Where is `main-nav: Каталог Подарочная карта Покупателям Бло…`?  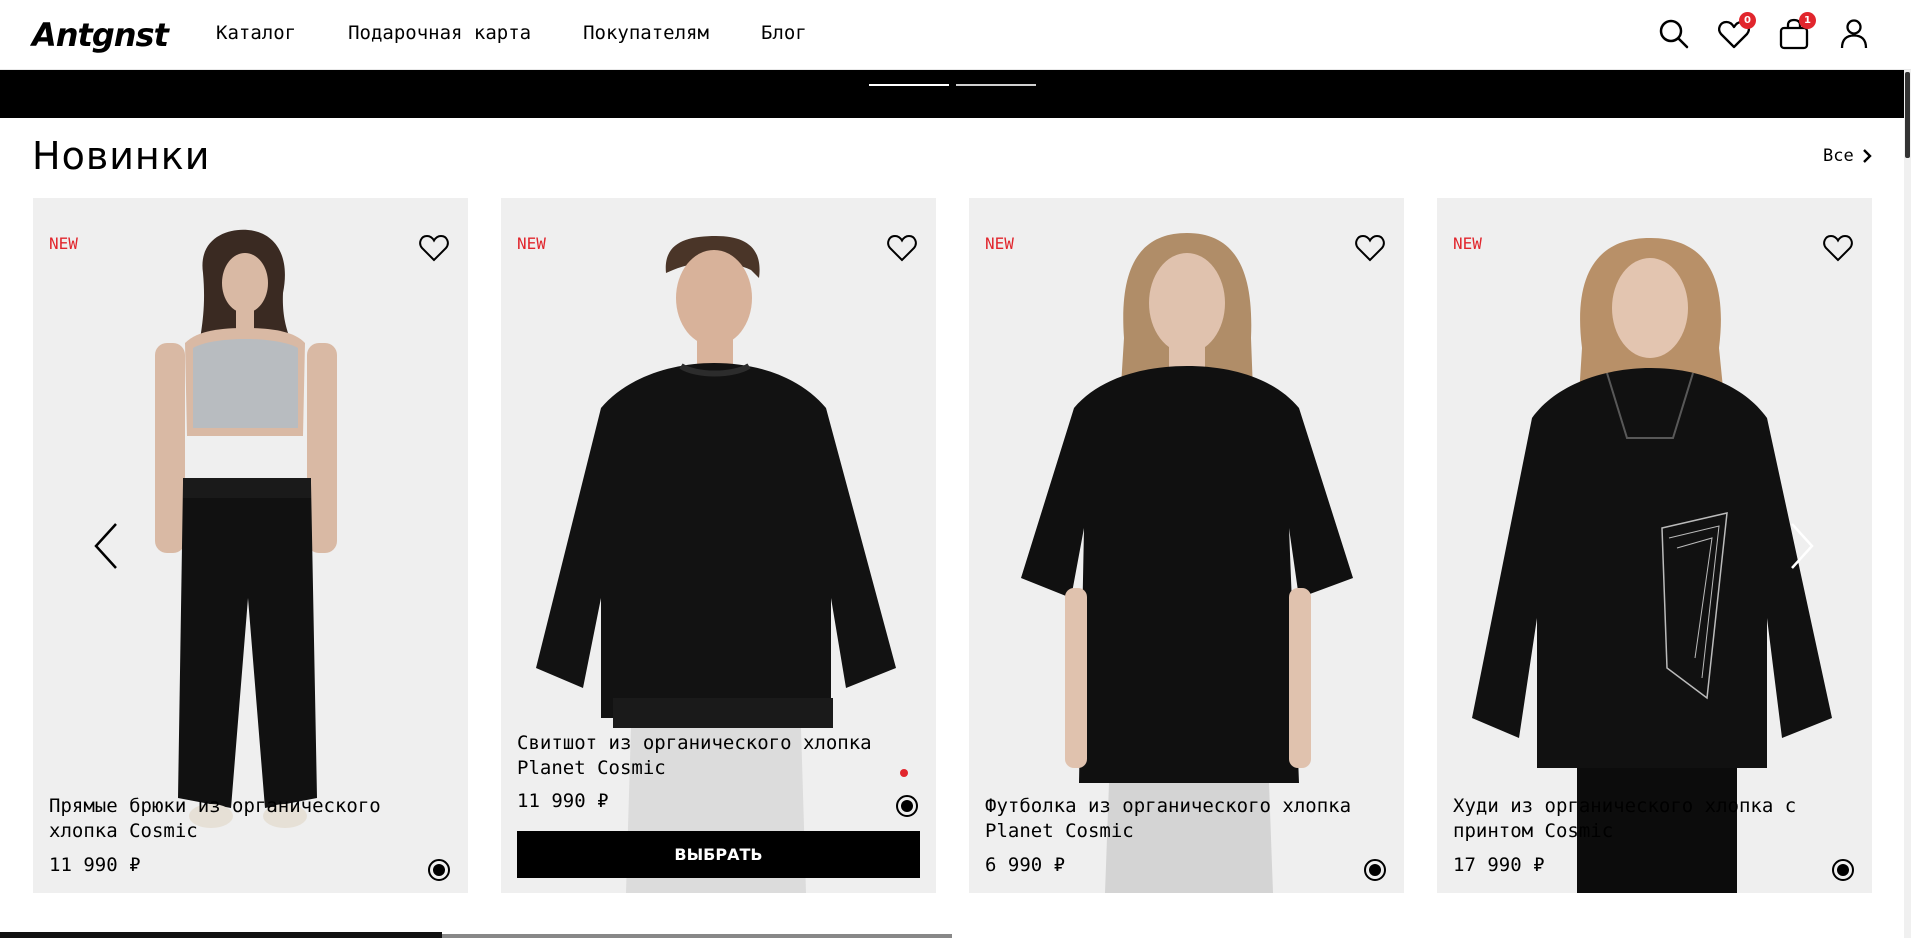
main-nav: Каталог Подарочная карта Покупателям Бло… is located at coordinates (537, 33).